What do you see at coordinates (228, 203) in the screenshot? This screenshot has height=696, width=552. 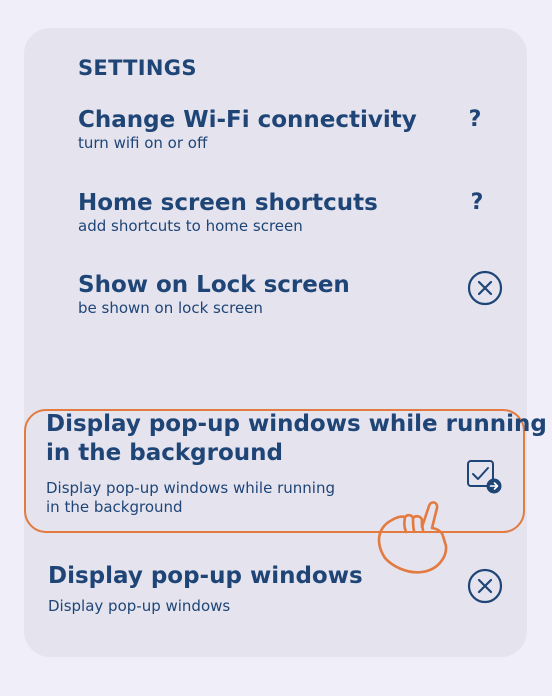 I see `item-title: Home screen shortcuts` at bounding box center [228, 203].